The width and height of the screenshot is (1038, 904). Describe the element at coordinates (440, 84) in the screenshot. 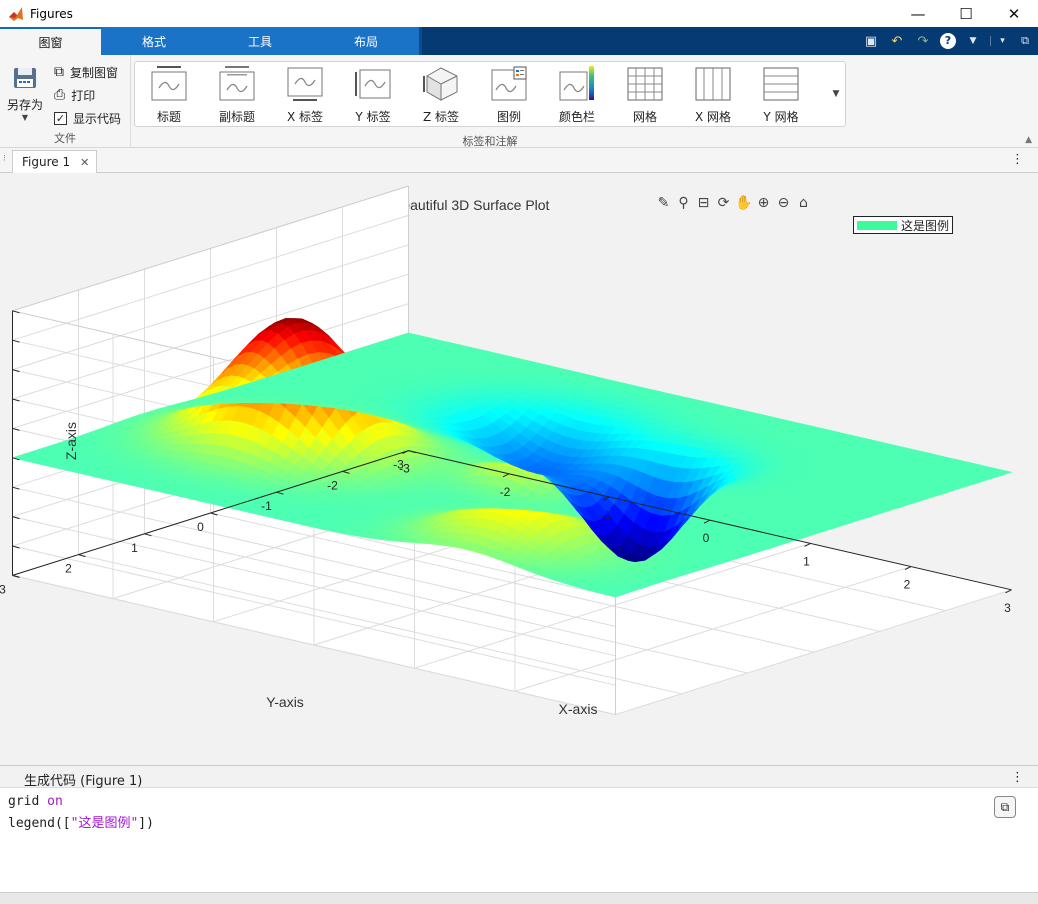

I see `z-label-icon` at that location.